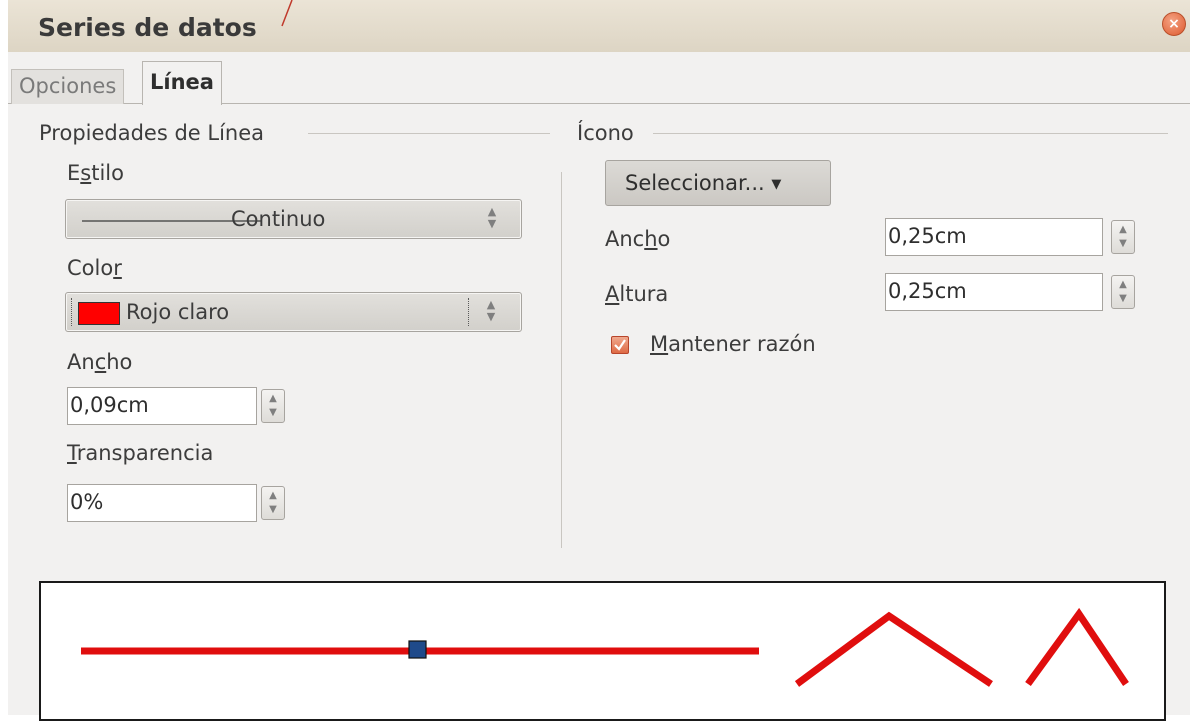  Describe the element at coordinates (599, 78) in the screenshot. I see `tab-bar: Opciones Línea` at that location.